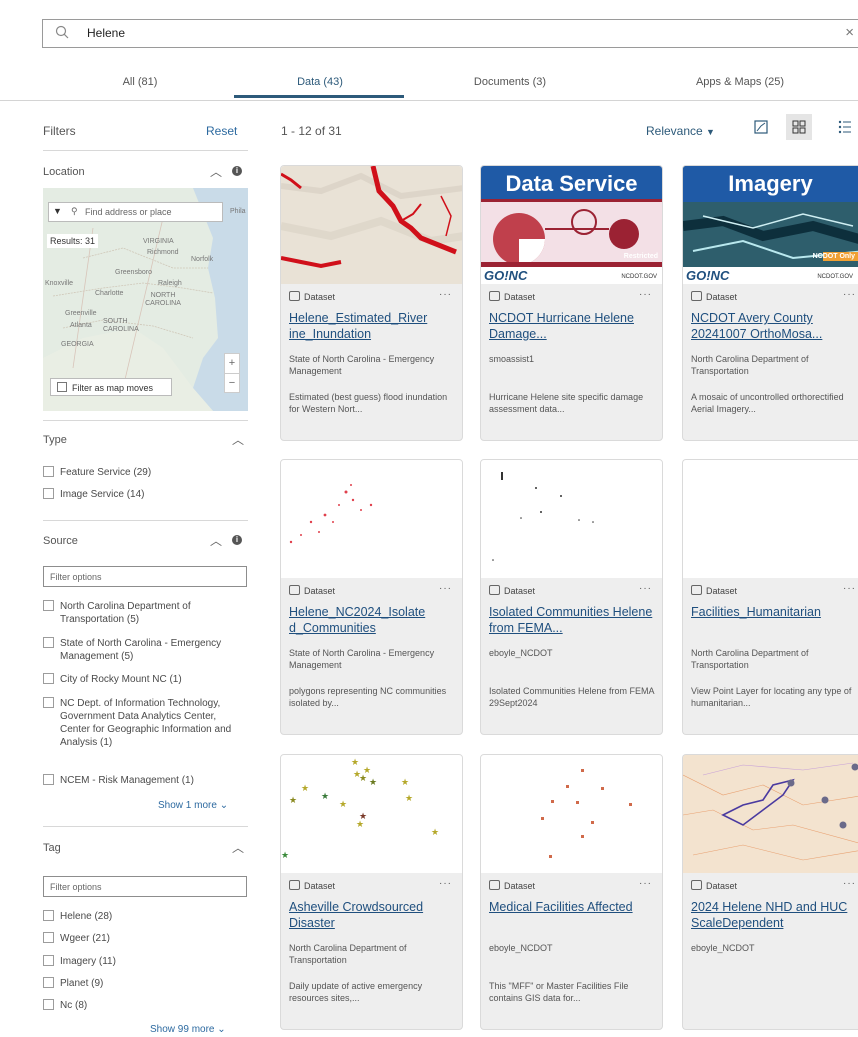  I want to click on type-option: Image Service (14), so click(93, 495).